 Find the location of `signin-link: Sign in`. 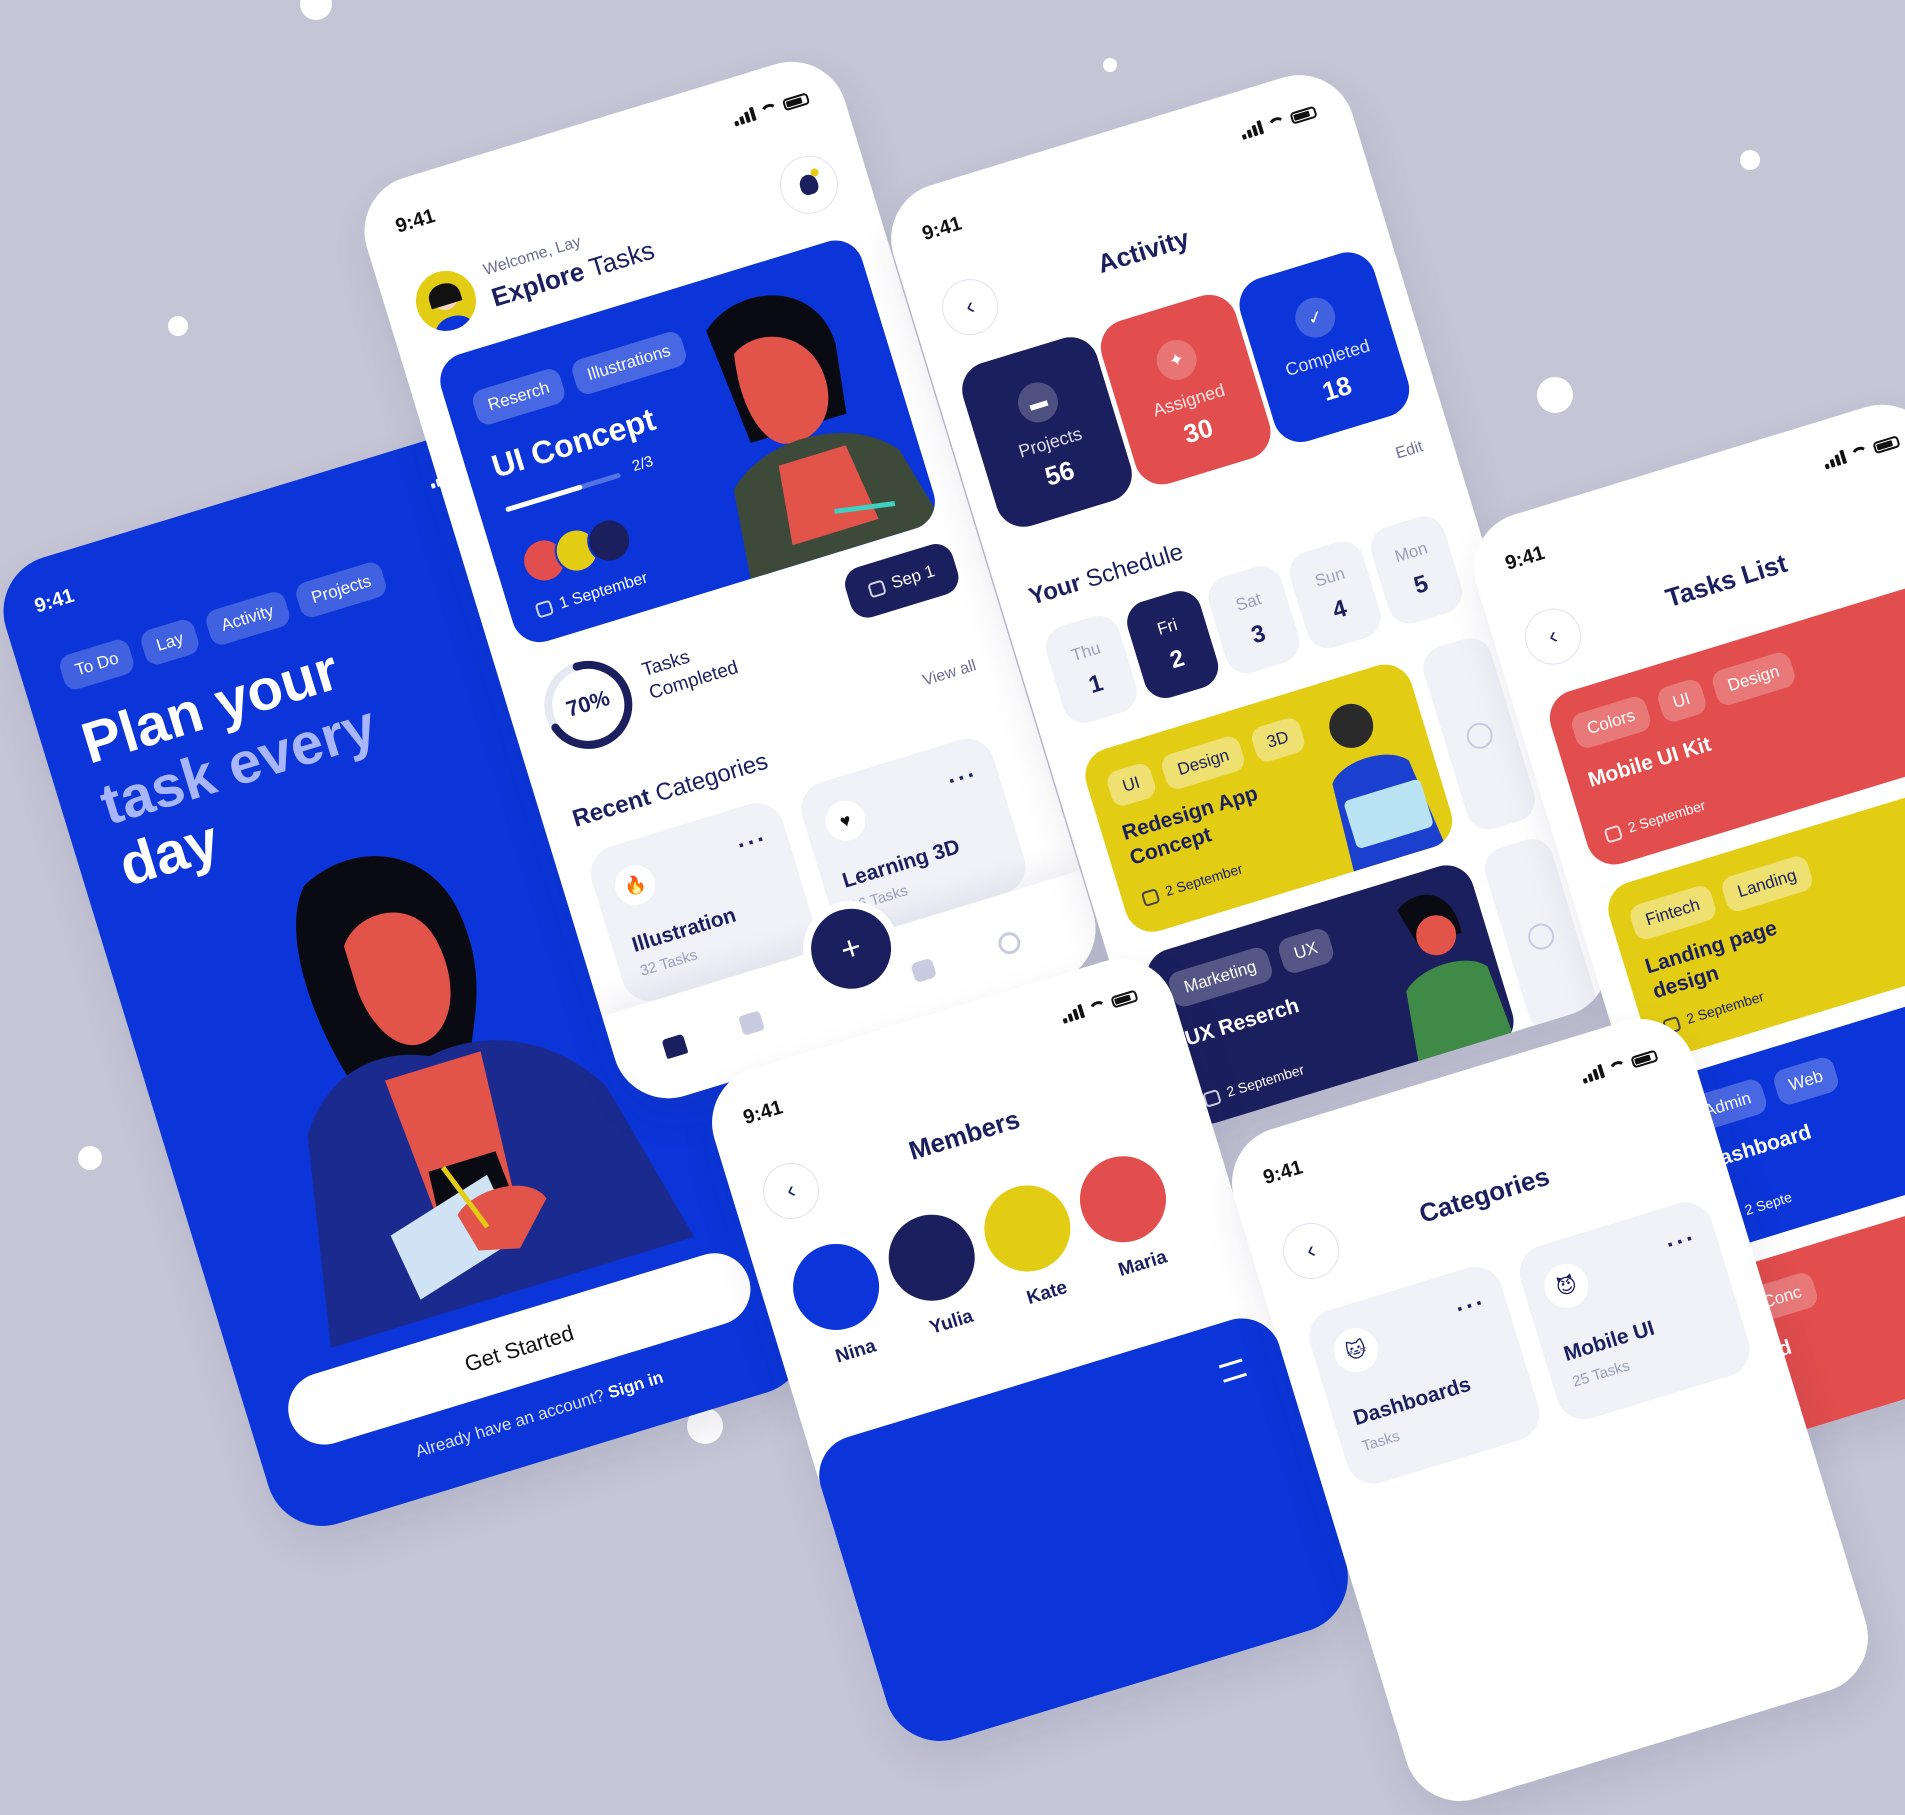

signin-link: Sign in is located at coordinates (636, 1385).